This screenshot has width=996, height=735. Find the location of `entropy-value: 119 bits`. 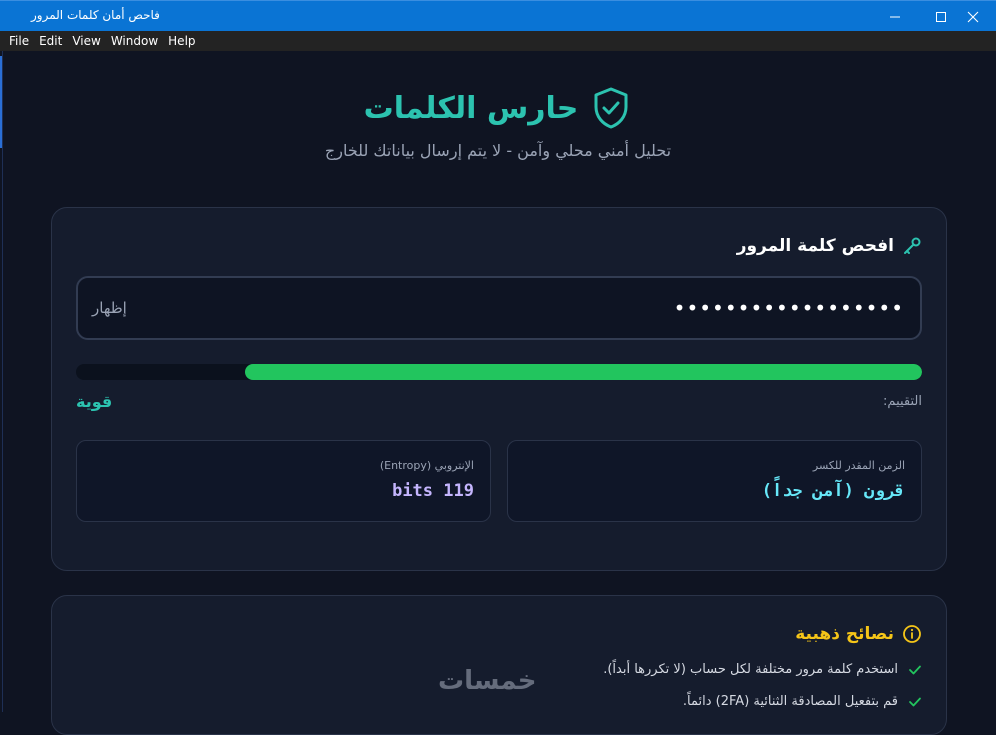

entropy-value: 119 bits is located at coordinates (433, 491).